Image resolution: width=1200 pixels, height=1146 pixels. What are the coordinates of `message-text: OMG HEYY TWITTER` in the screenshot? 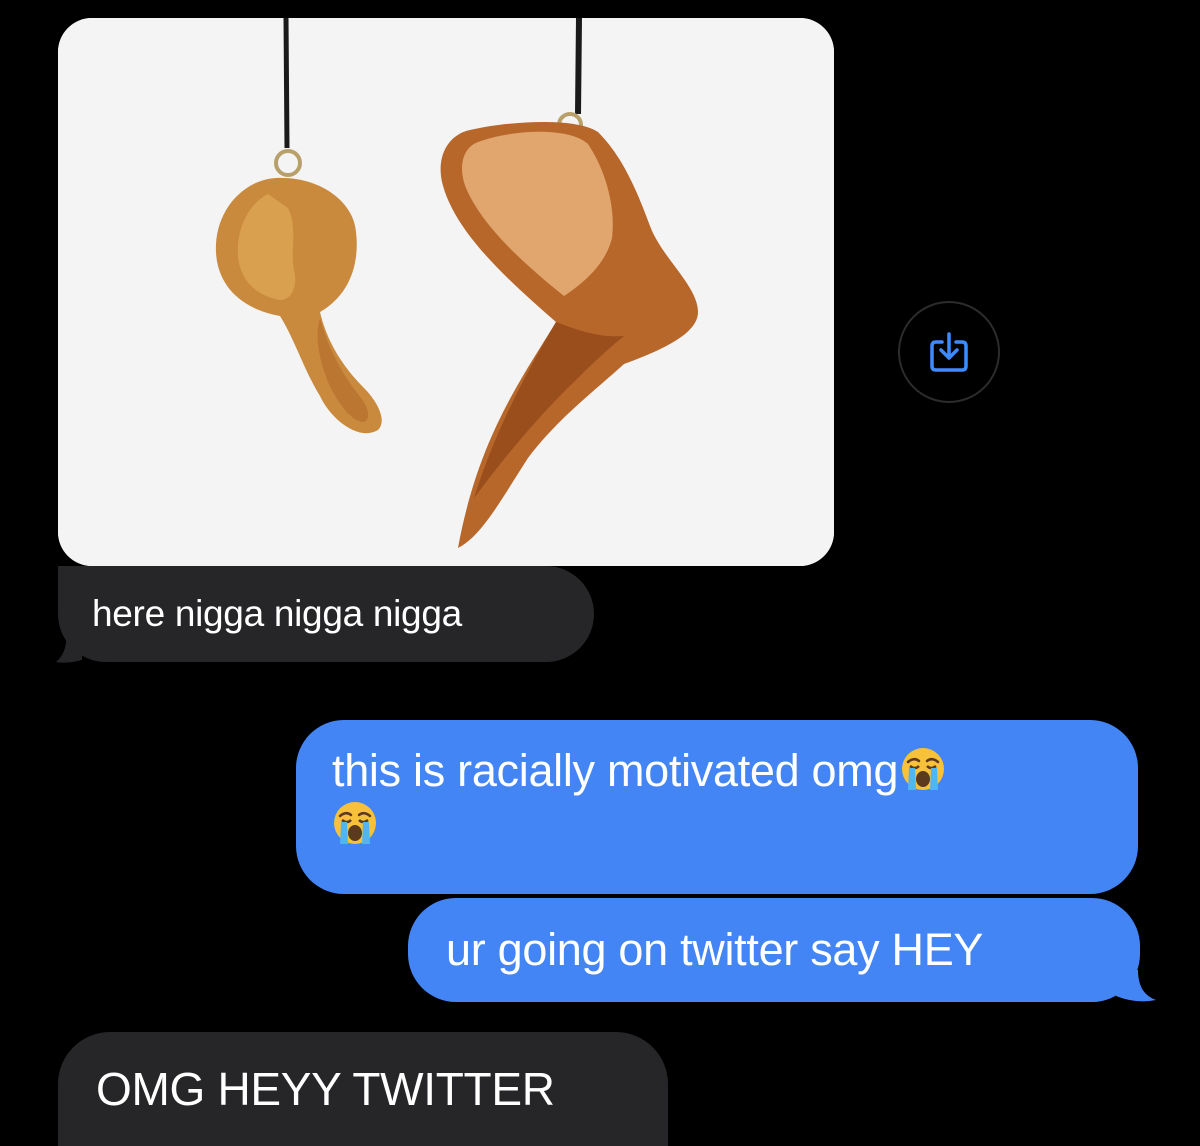 It's located at (325, 1089).